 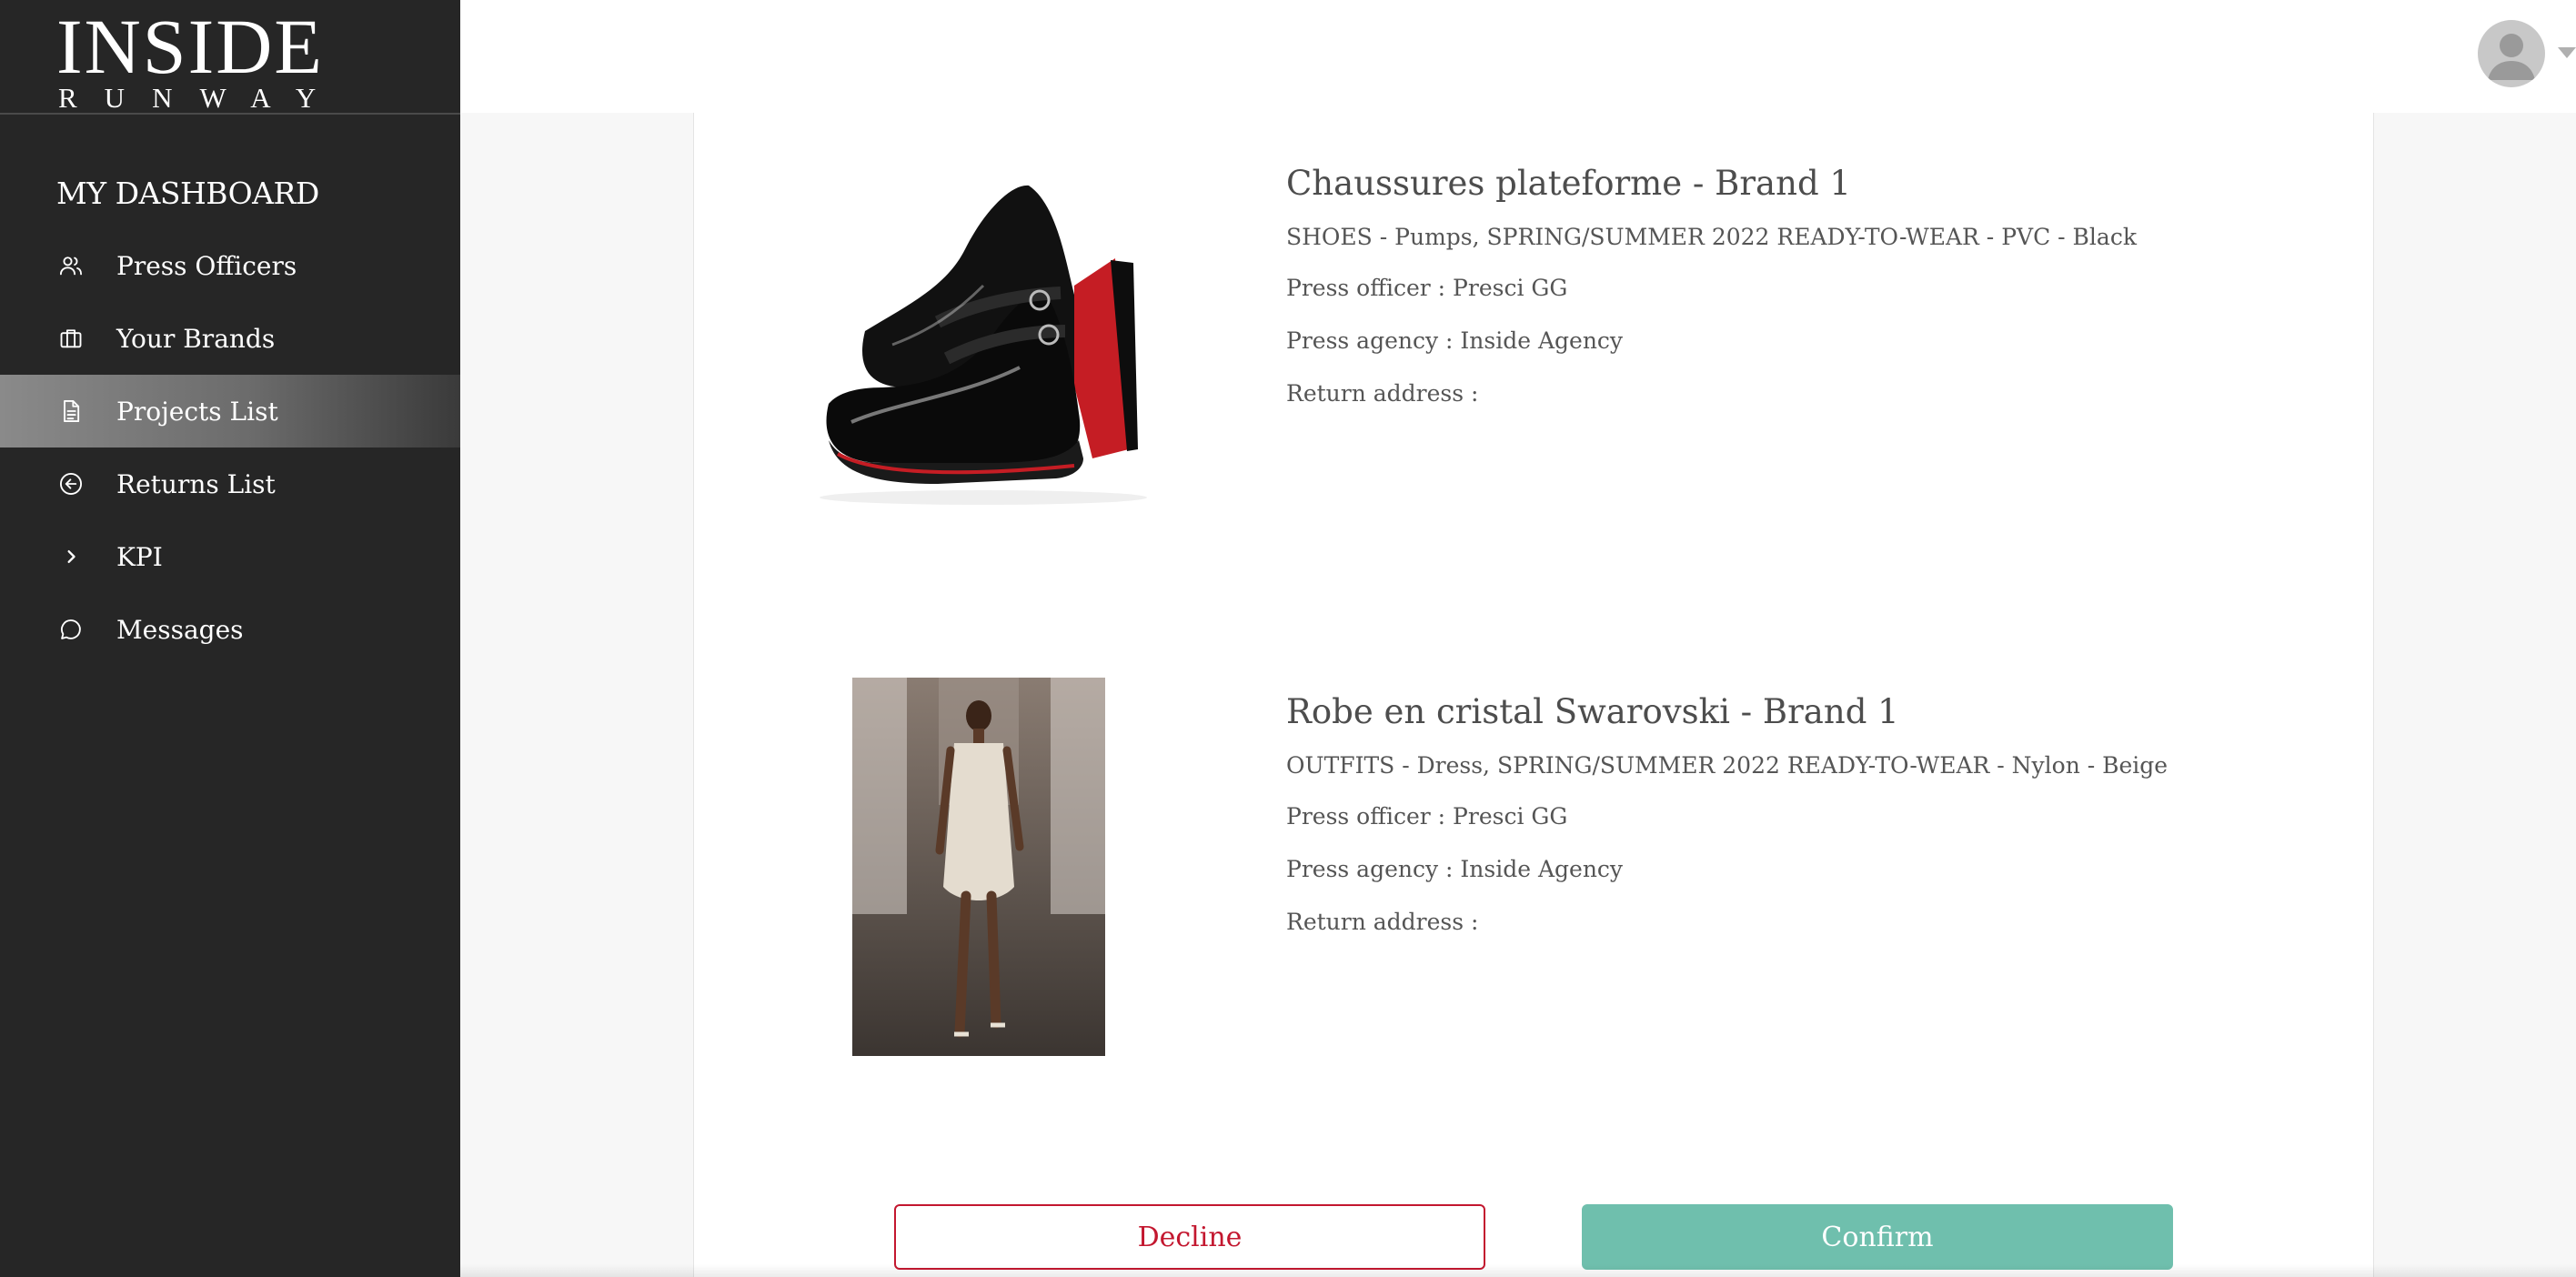 What do you see at coordinates (1518, 56) in the screenshot?
I see `top-header` at bounding box center [1518, 56].